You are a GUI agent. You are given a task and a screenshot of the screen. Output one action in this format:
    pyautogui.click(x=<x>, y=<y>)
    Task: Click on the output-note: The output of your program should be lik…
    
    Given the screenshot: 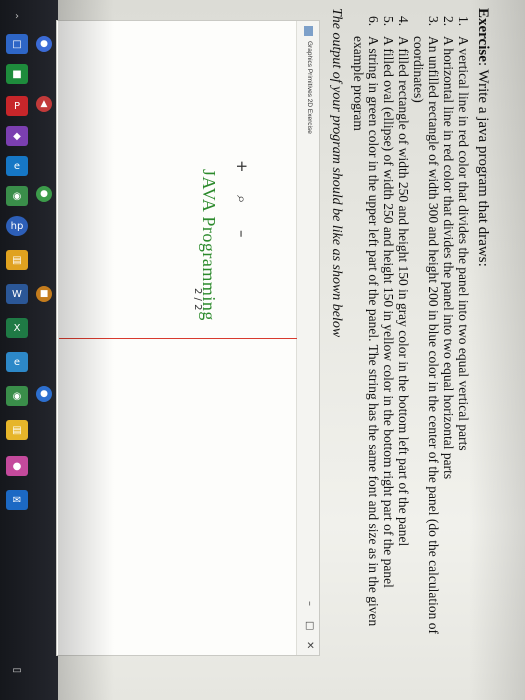 What is the action you would take?
    pyautogui.click(x=336, y=173)
    